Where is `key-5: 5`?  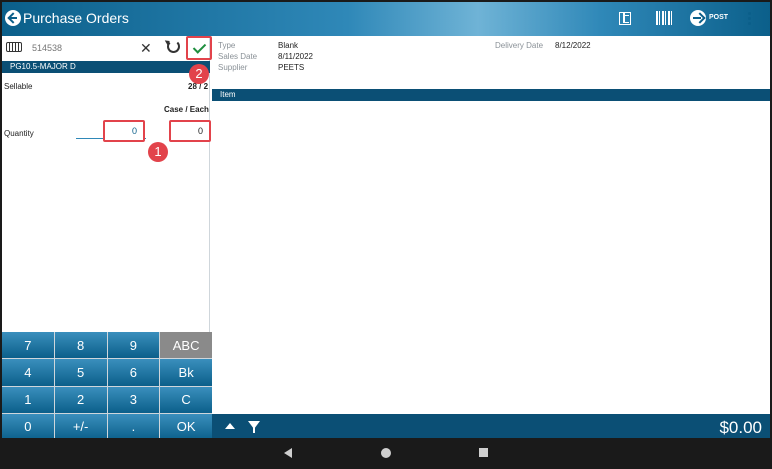
key-5: 5 is located at coordinates (80, 372).